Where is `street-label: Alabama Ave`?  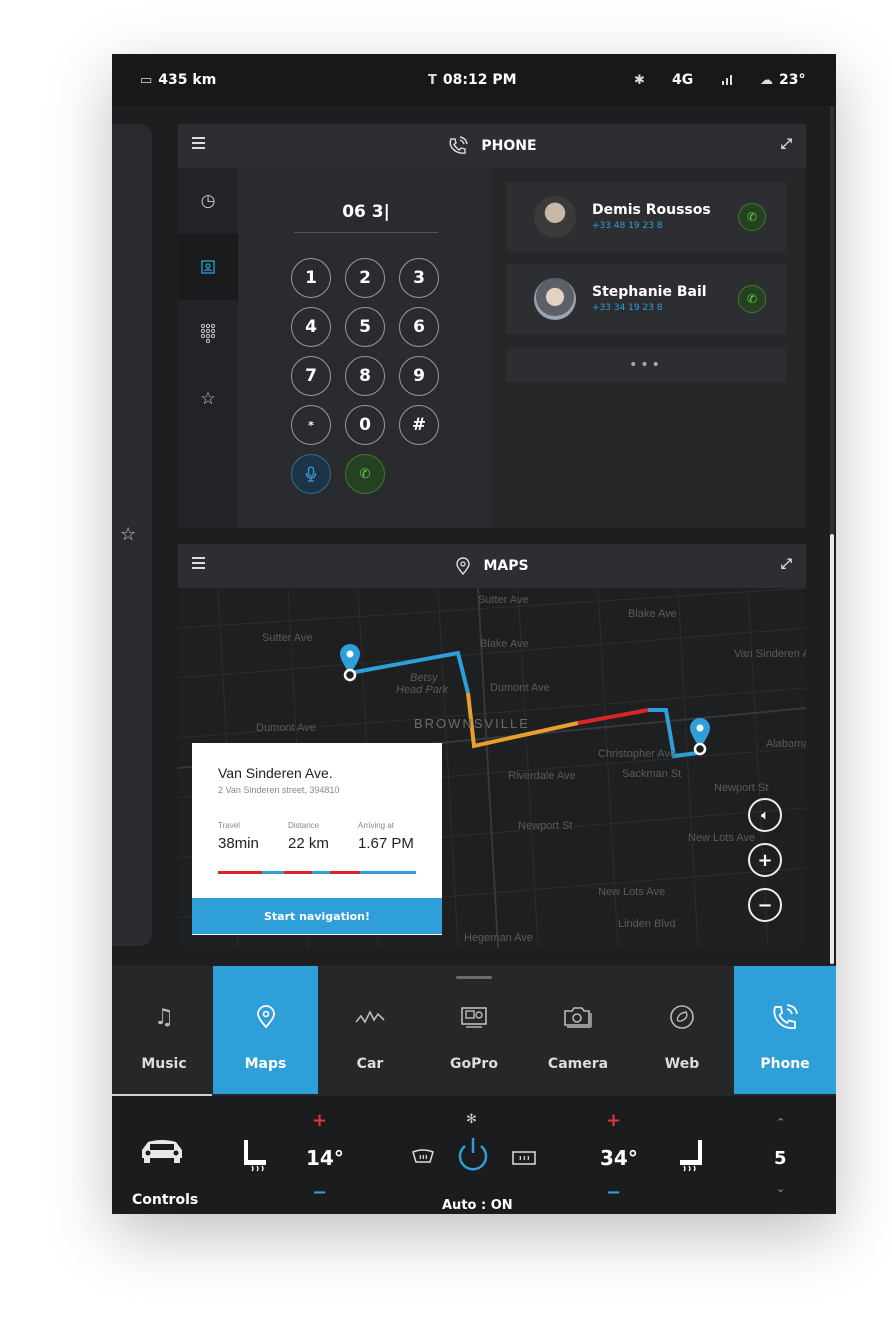 street-label: Alabama Ave is located at coordinates (786, 744).